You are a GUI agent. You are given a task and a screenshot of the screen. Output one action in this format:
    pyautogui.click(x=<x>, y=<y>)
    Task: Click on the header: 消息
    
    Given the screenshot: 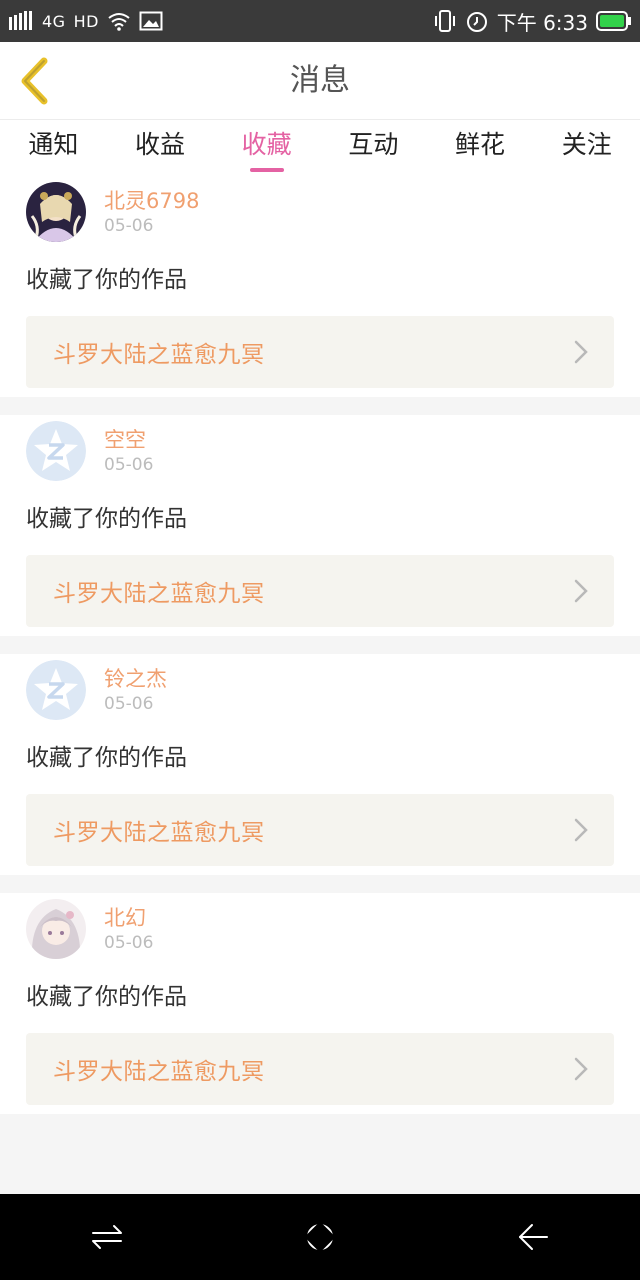 What is the action you would take?
    pyautogui.click(x=320, y=81)
    